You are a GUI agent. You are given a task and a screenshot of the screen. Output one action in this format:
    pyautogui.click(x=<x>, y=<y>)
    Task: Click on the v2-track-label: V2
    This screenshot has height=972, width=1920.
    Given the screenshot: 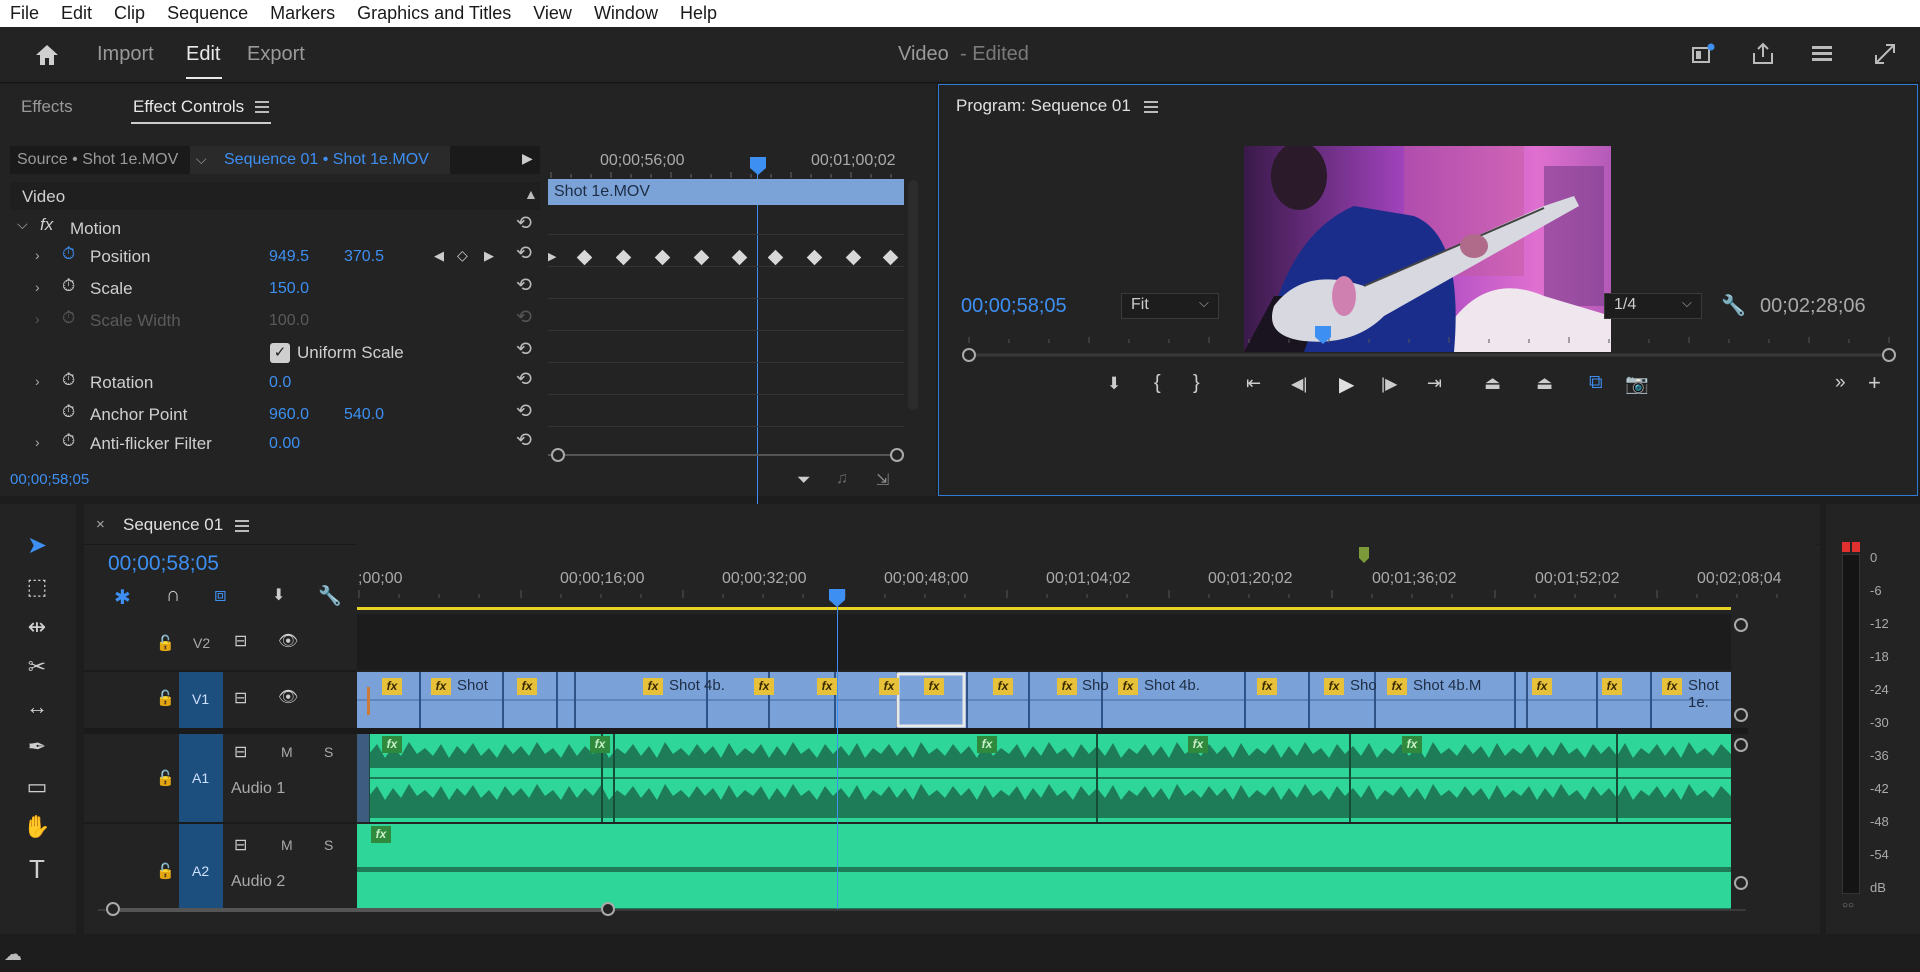 What is the action you would take?
    pyautogui.click(x=201, y=643)
    